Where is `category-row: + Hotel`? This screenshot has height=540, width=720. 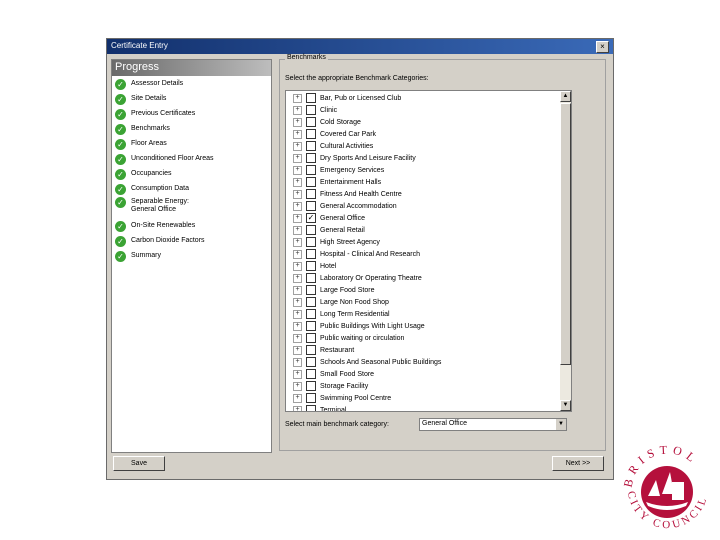 category-row: + Hotel is located at coordinates (311, 266).